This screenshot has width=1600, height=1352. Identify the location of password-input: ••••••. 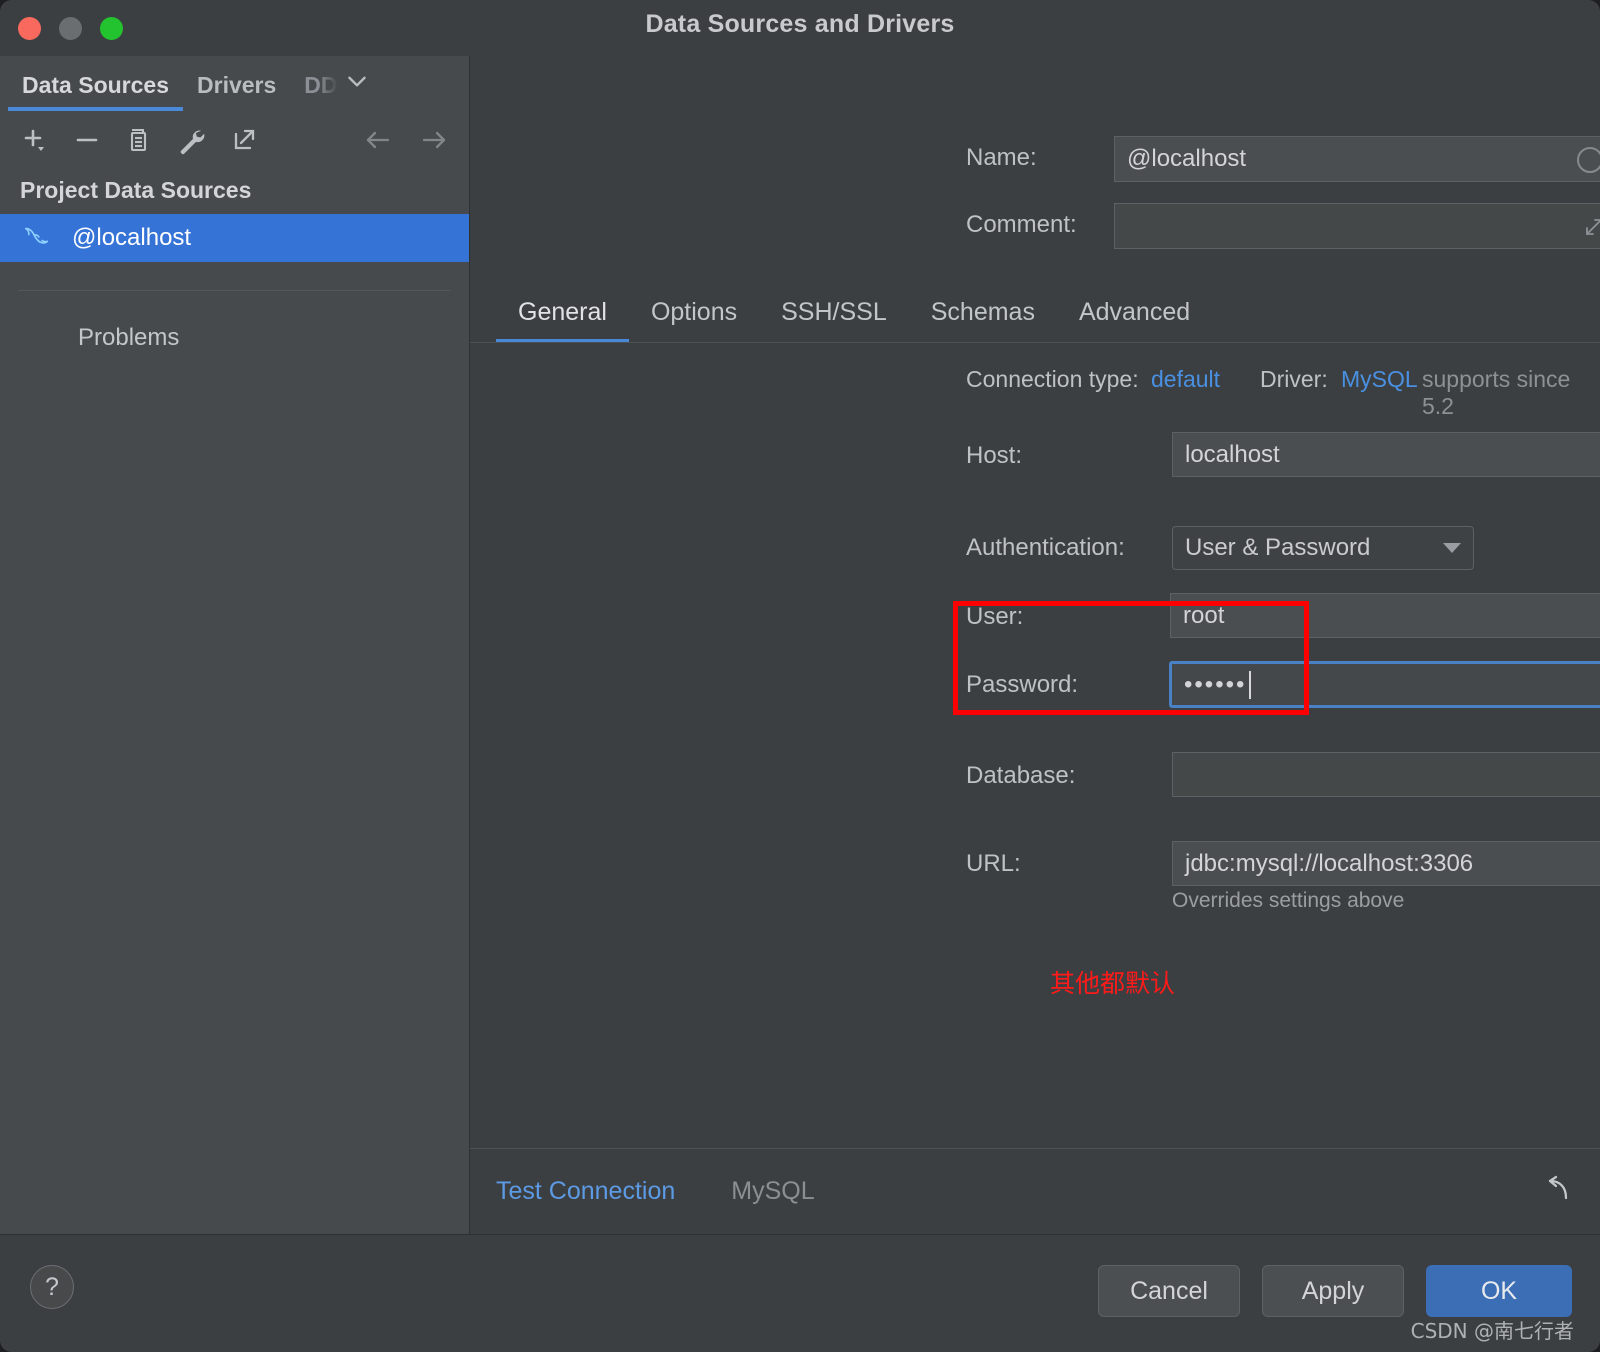
(1384, 684).